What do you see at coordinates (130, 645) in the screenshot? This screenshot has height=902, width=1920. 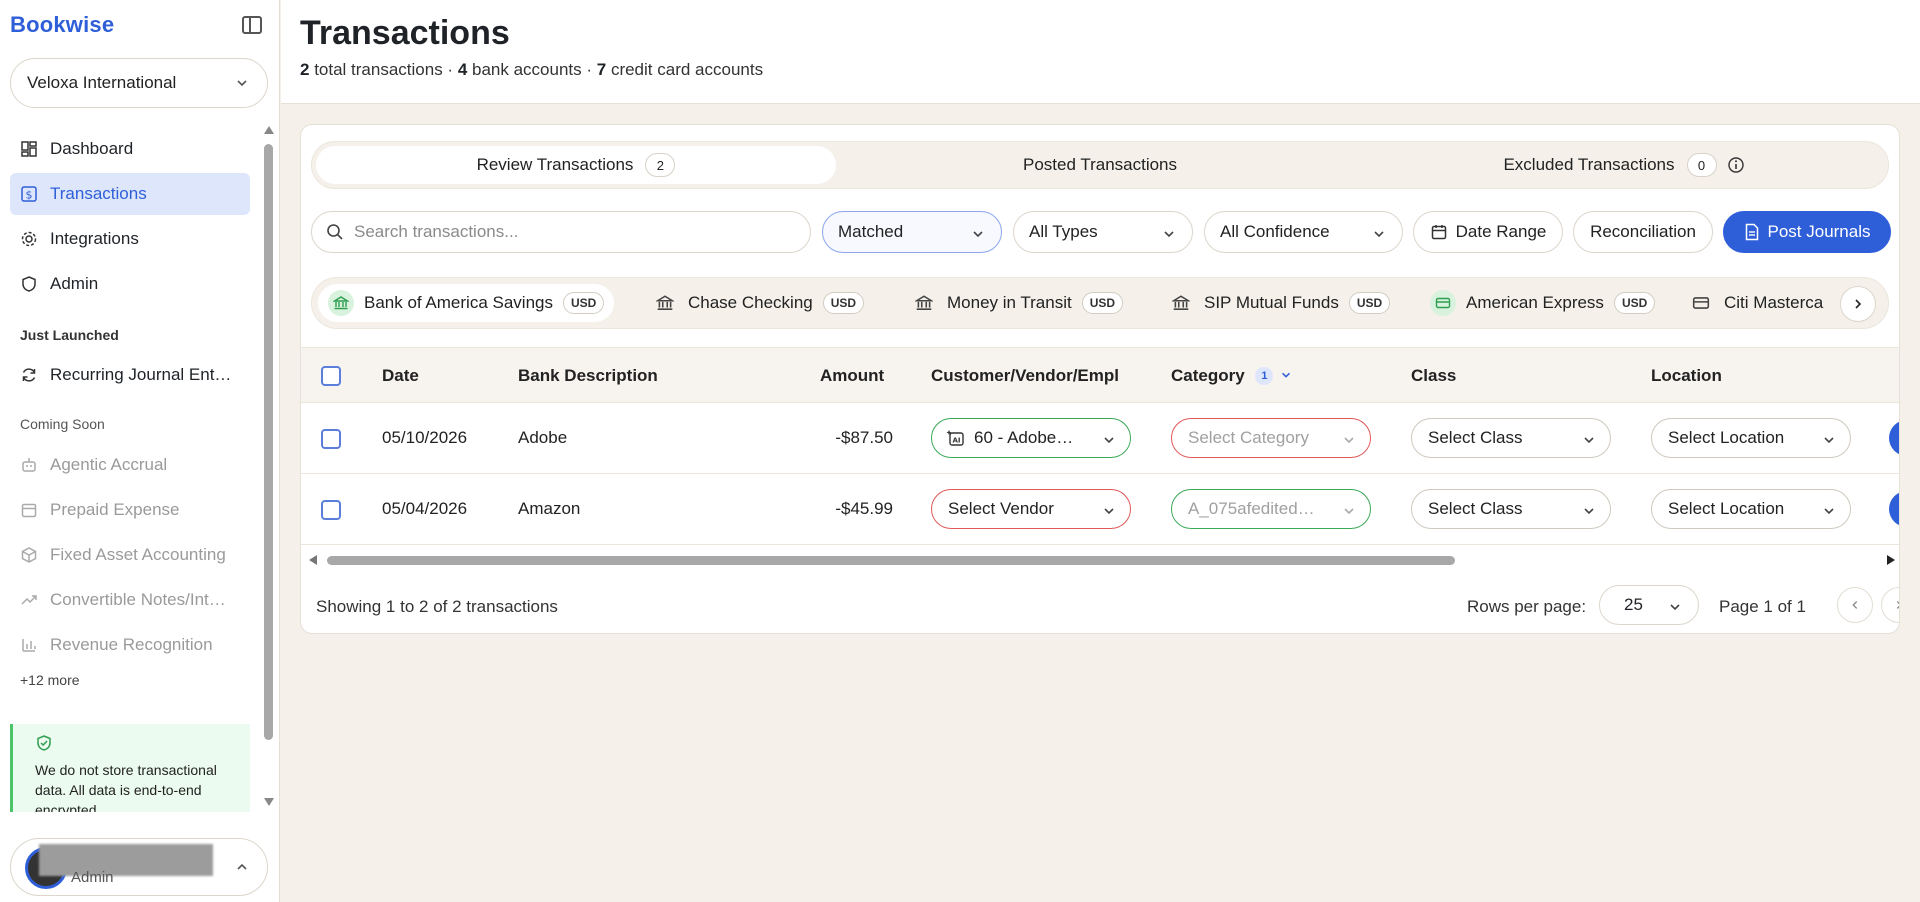 I see `sidebar-item-revenue-recognition: Revenue Recognition` at bounding box center [130, 645].